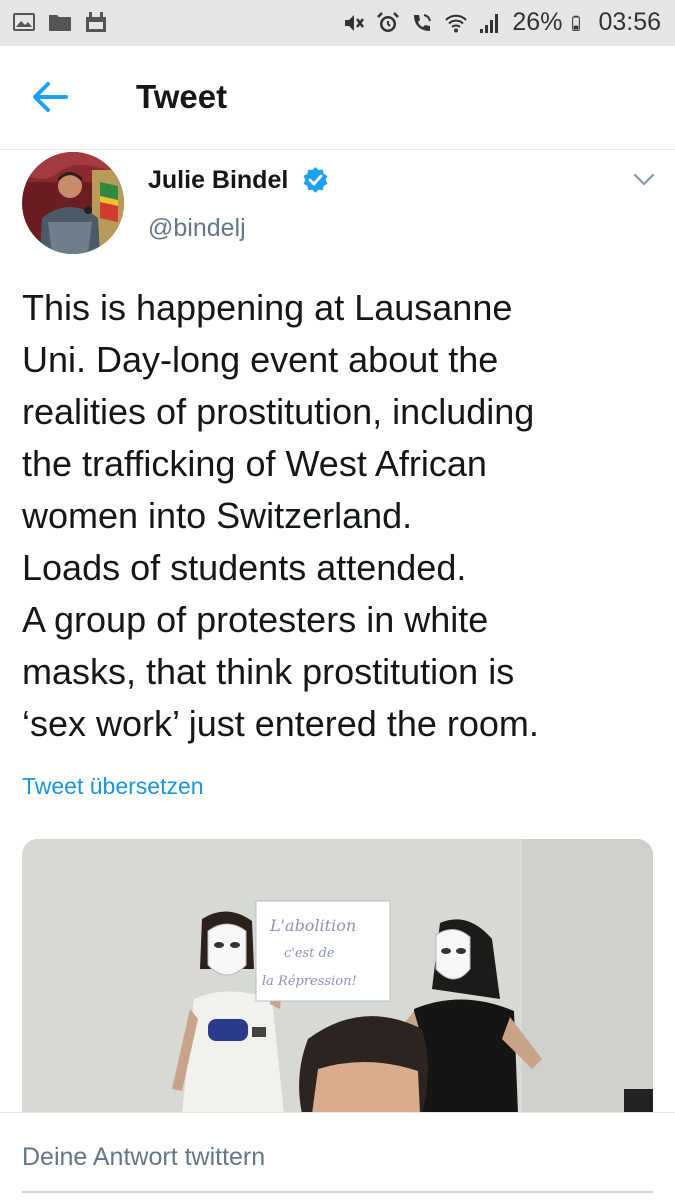 This screenshot has width=675, height=1200. What do you see at coordinates (244, 567) in the screenshot?
I see `tweet-line: Loads of students attended.` at bounding box center [244, 567].